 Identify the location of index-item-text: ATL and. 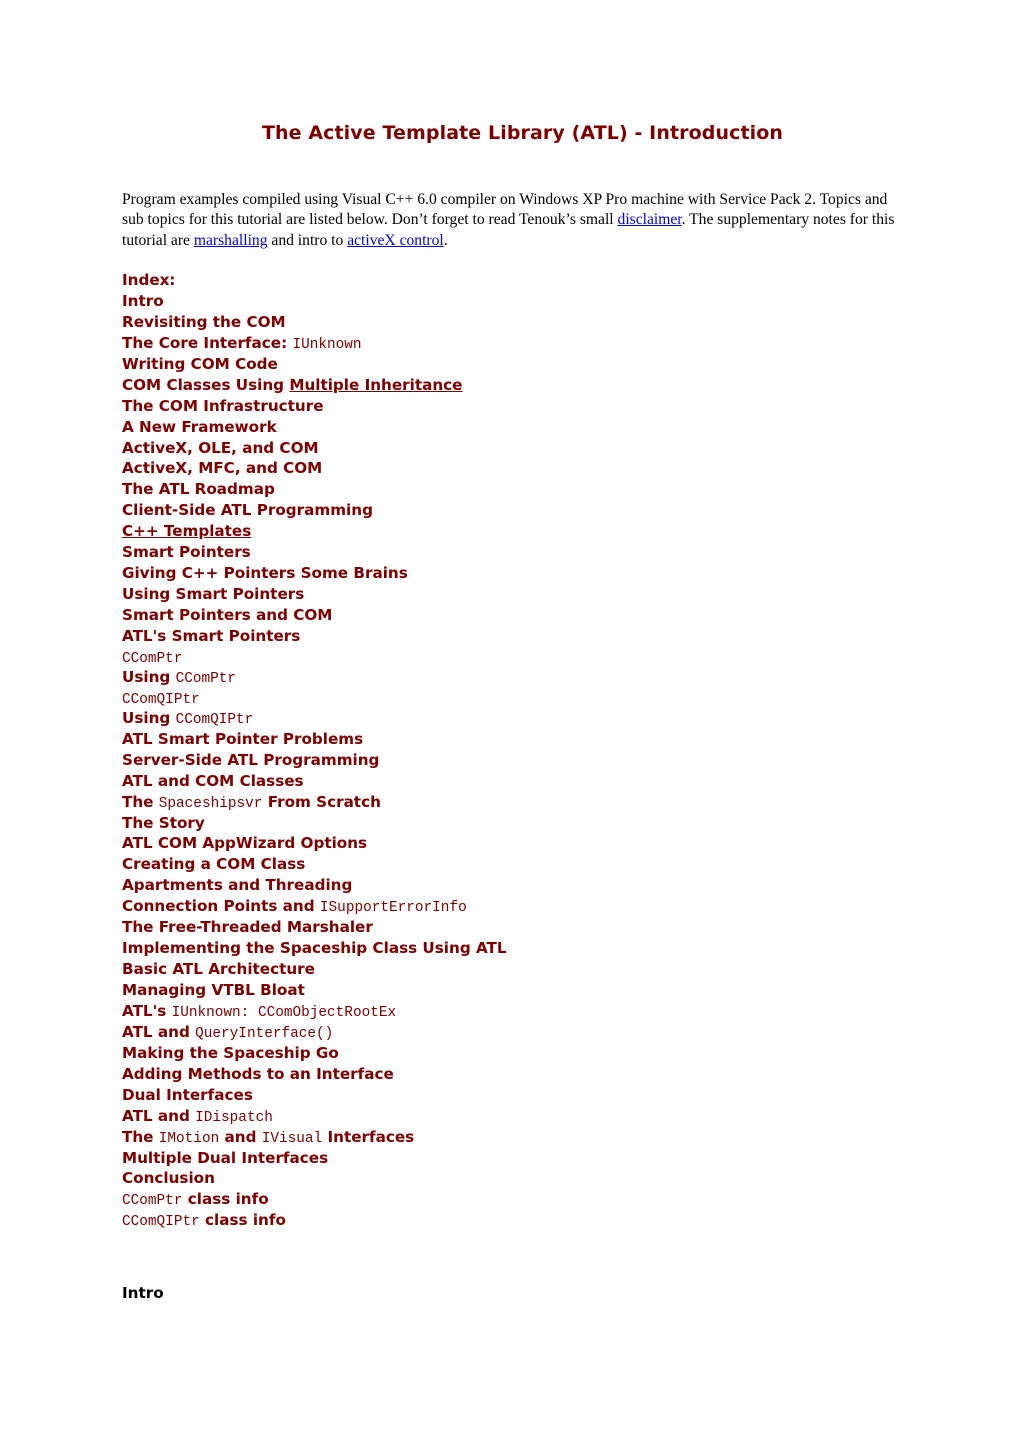
(159, 1115).